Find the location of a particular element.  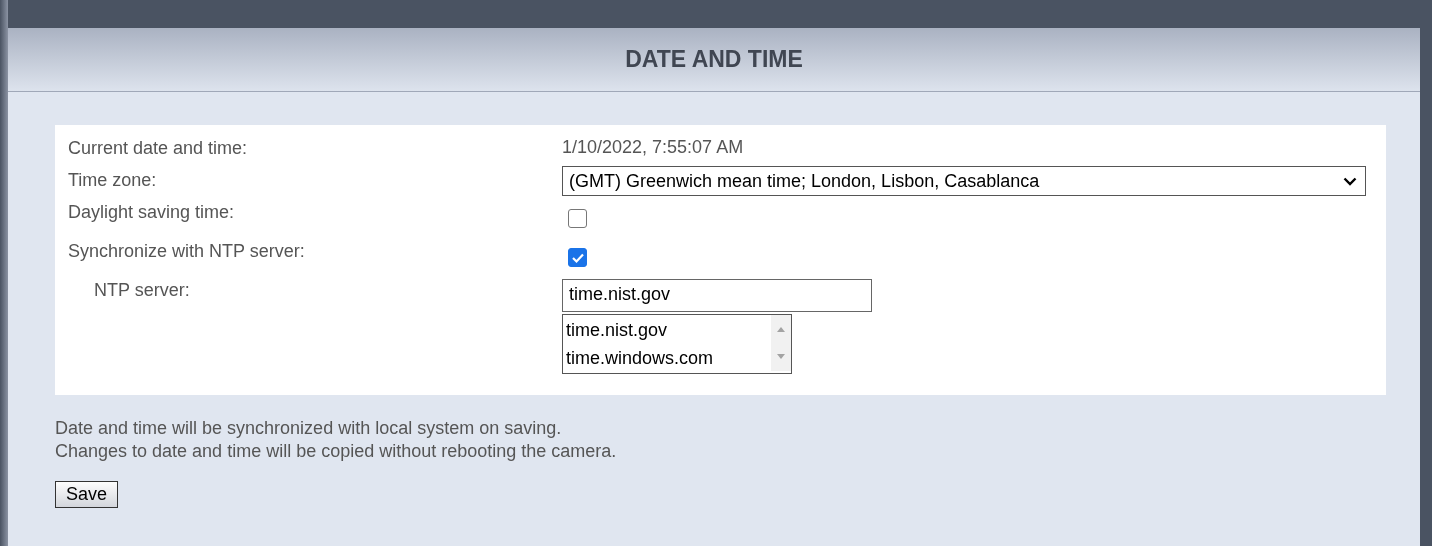

scrollbar is located at coordinates (781, 343).